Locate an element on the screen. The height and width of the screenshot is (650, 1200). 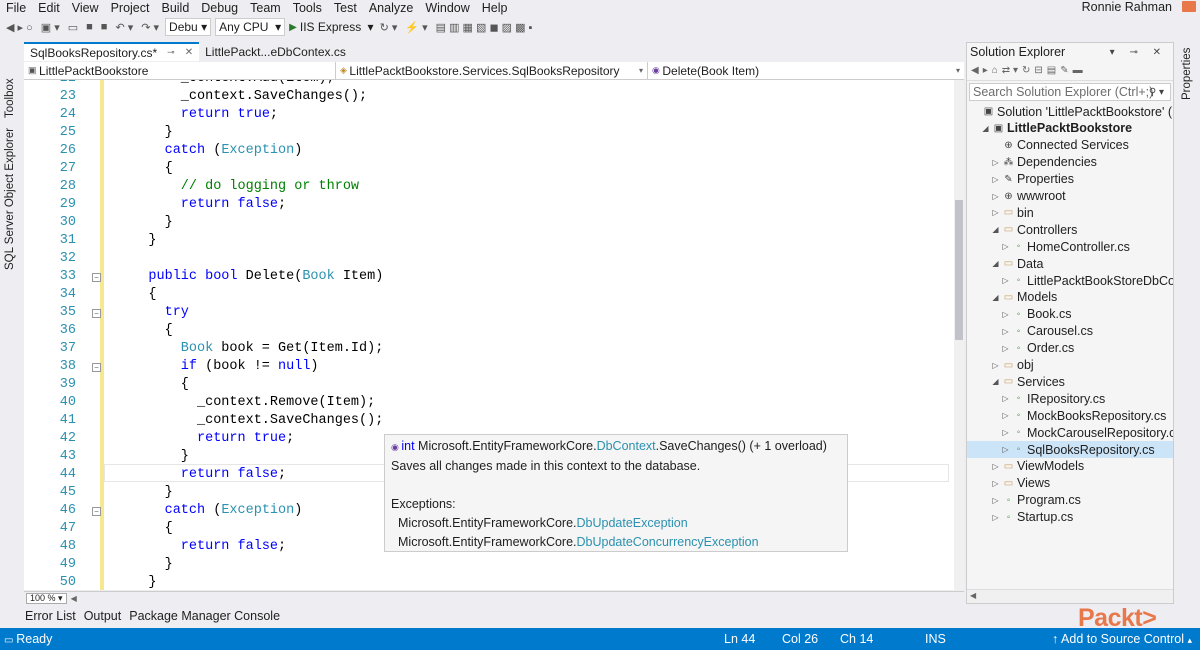
menu-file: File is located at coordinates (16, 8).